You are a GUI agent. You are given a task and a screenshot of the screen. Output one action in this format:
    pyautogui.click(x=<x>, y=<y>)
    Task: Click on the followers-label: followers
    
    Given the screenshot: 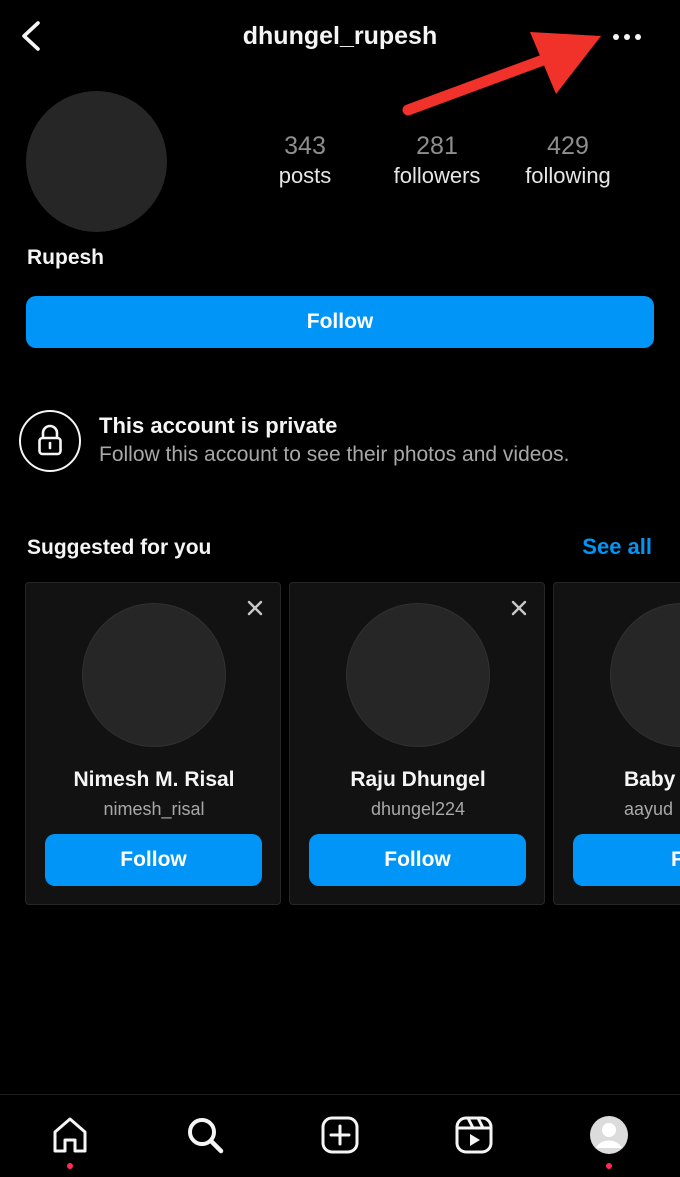 What is the action you would take?
    pyautogui.click(x=437, y=175)
    